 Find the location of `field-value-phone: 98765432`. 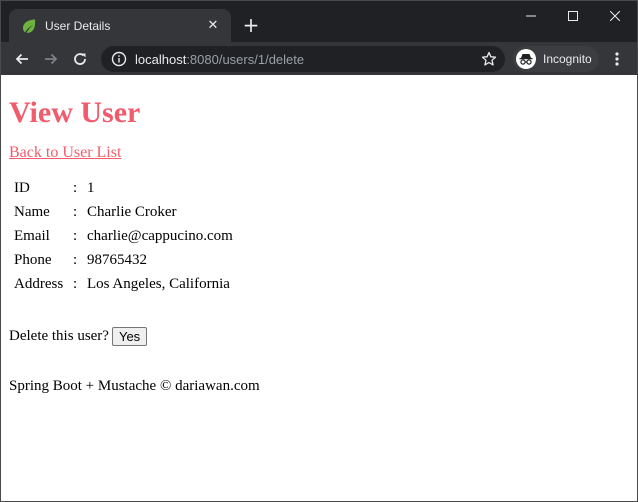

field-value-phone: 98765432 is located at coordinates (117, 260).